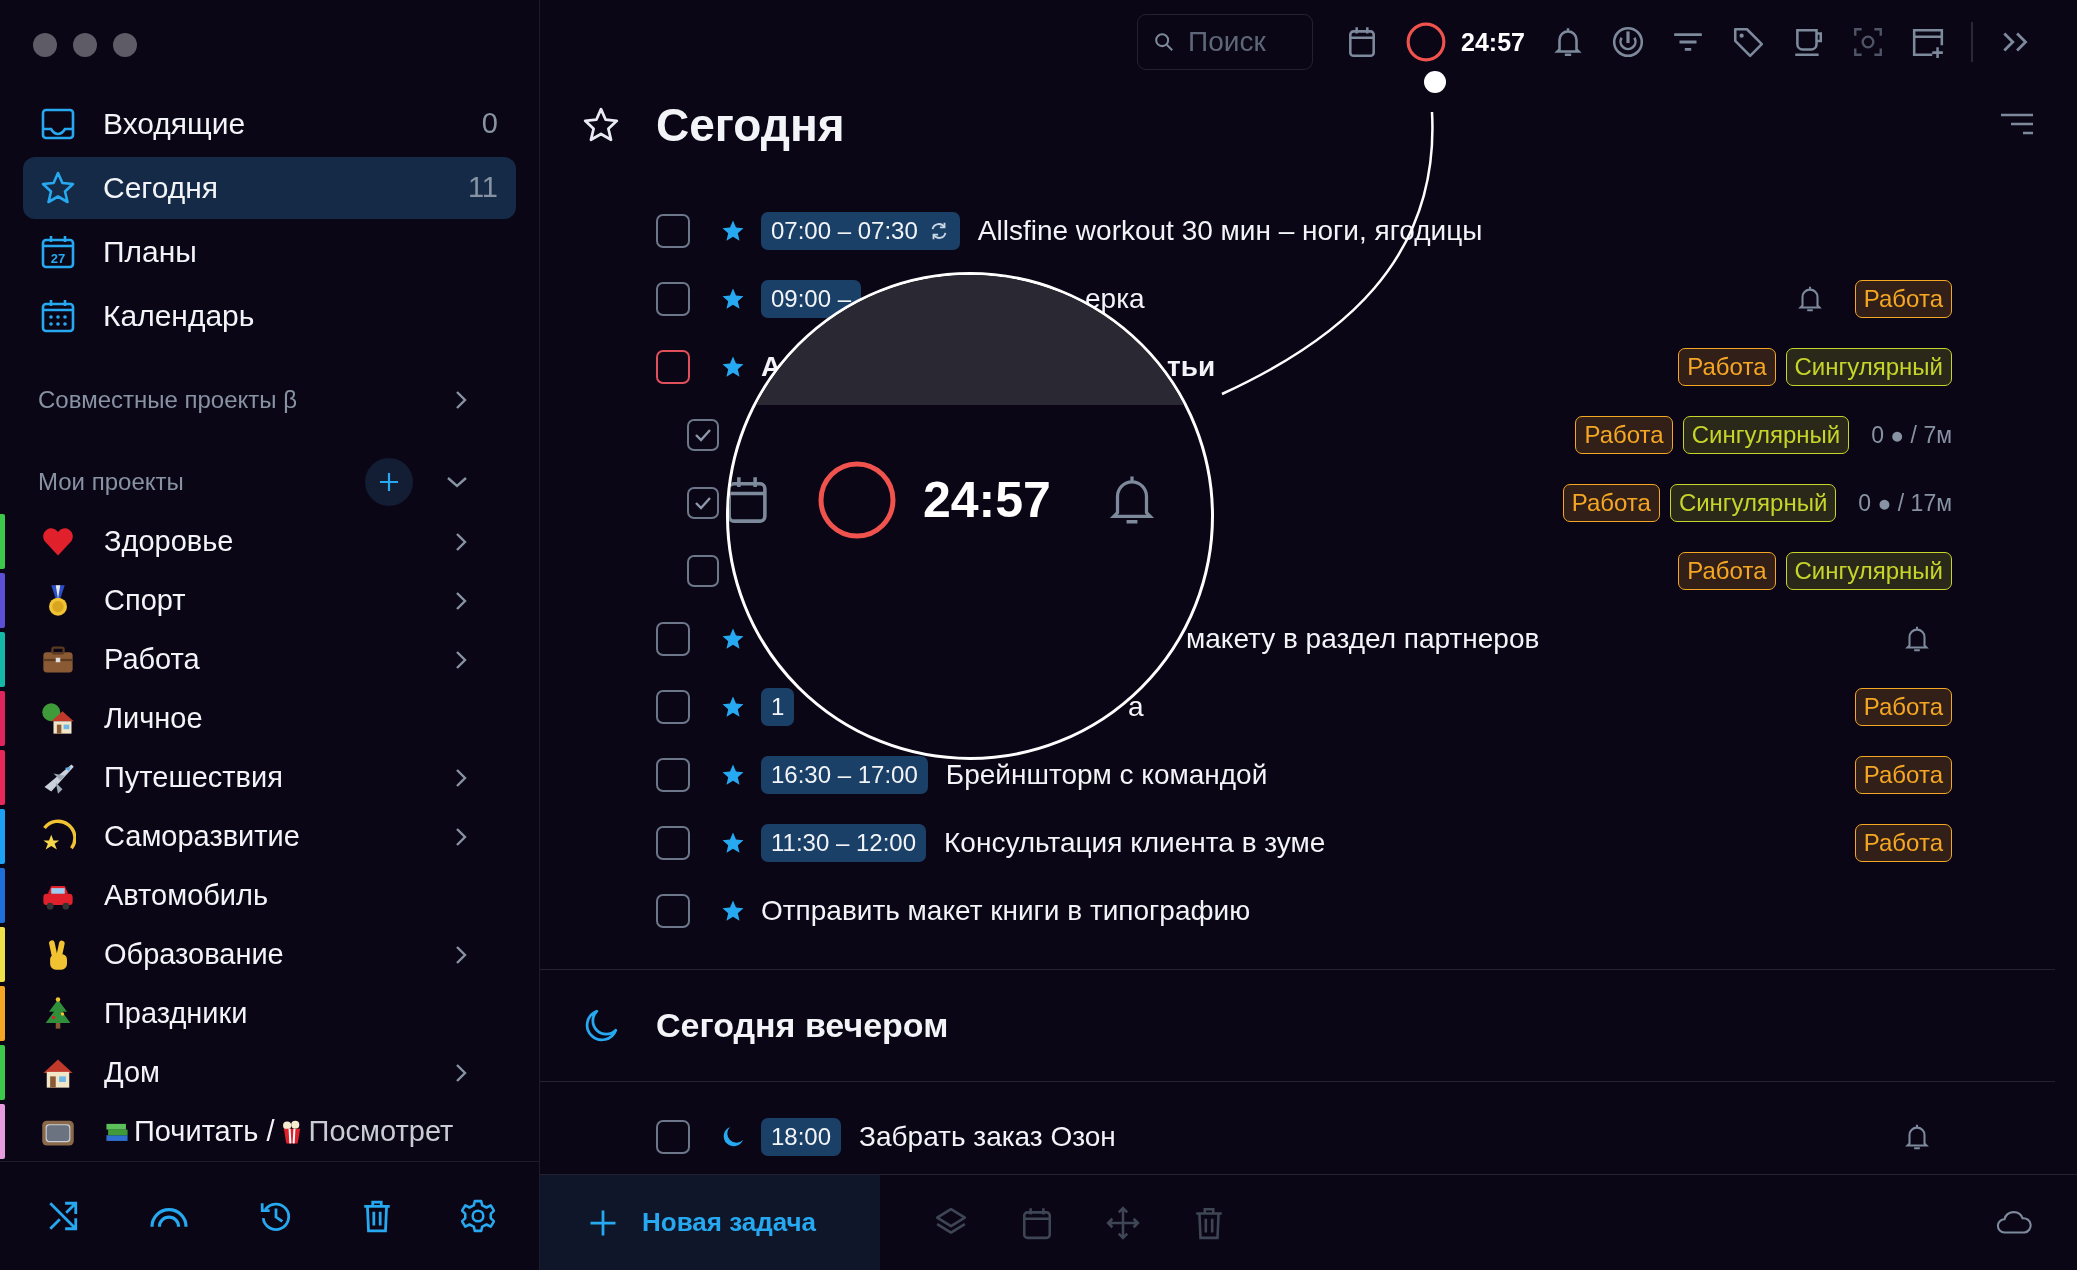  I want to click on time-badge: 1, so click(778, 707).